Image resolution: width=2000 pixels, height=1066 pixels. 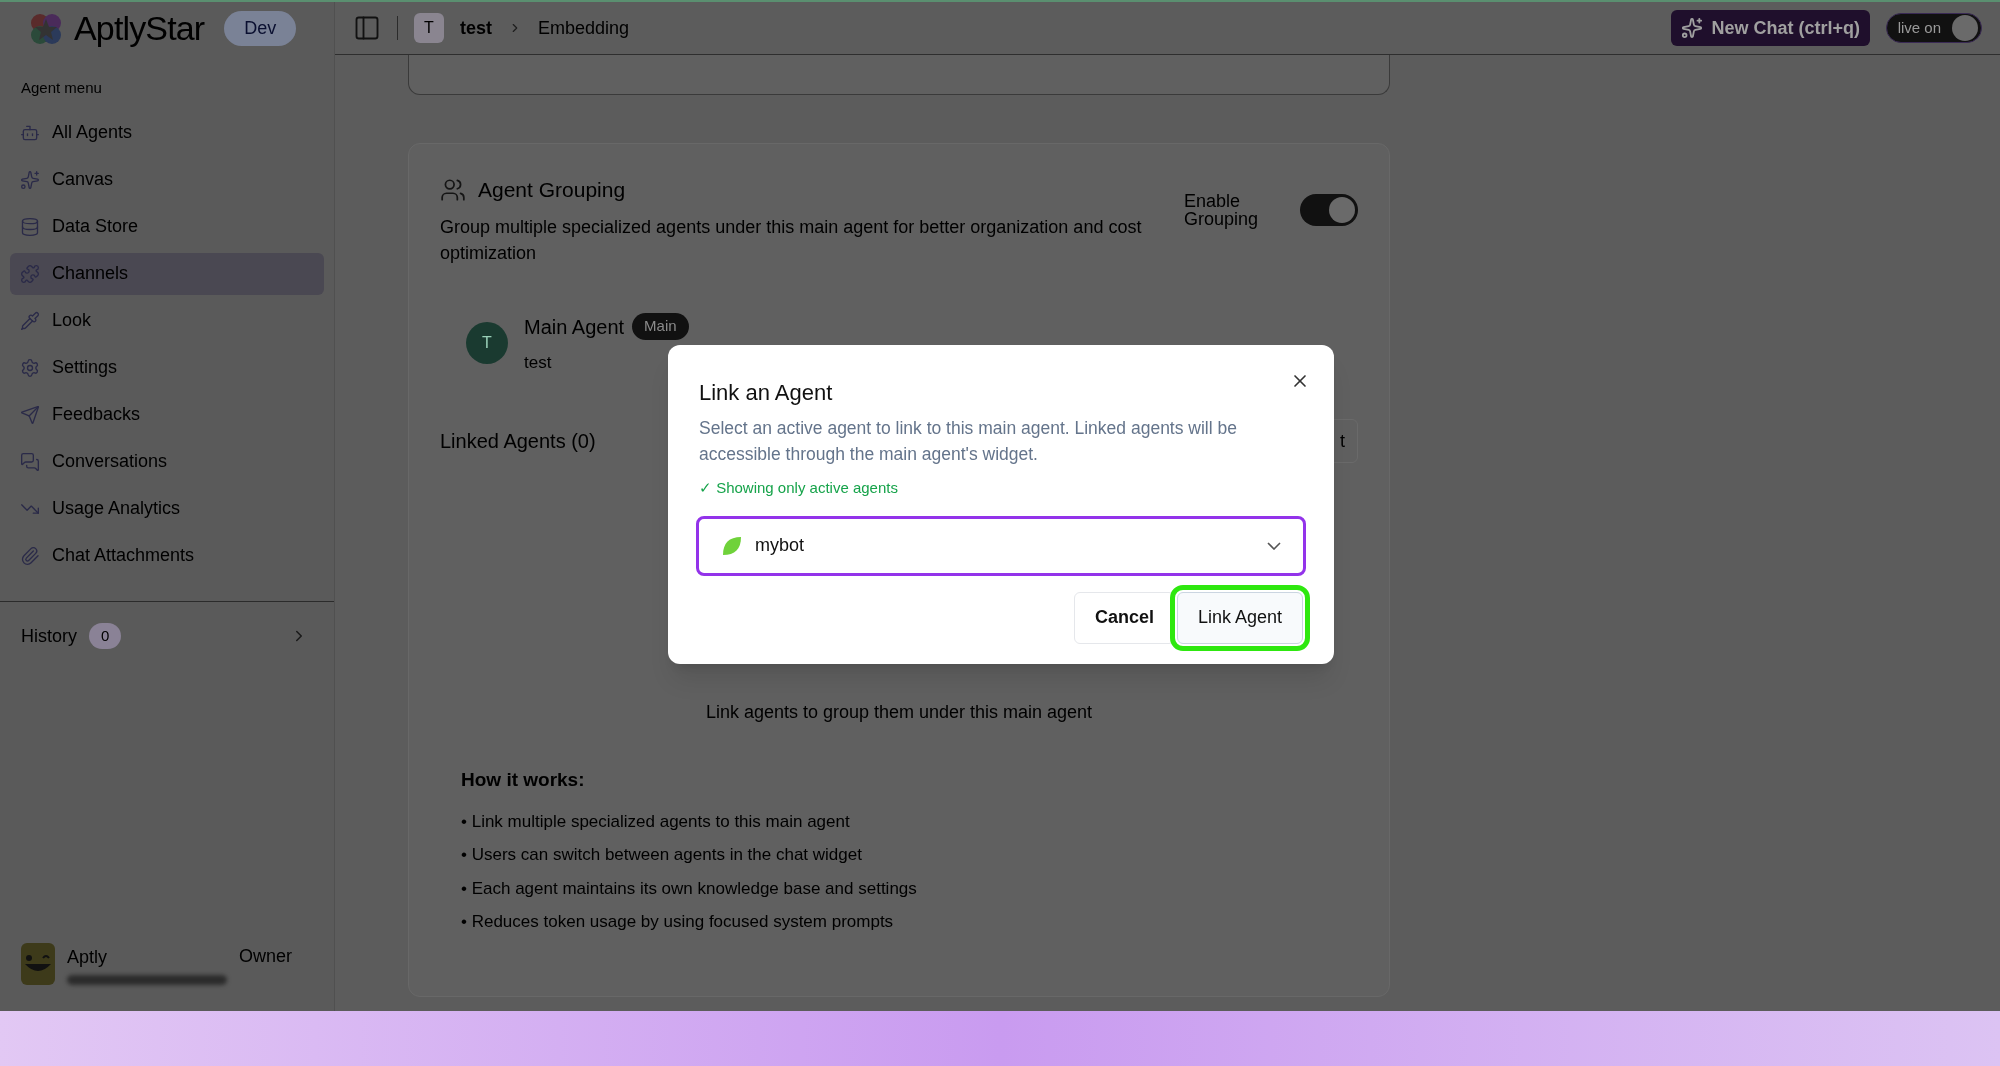 What do you see at coordinates (88, 957) in the screenshot?
I see `user-name: Aptly` at bounding box center [88, 957].